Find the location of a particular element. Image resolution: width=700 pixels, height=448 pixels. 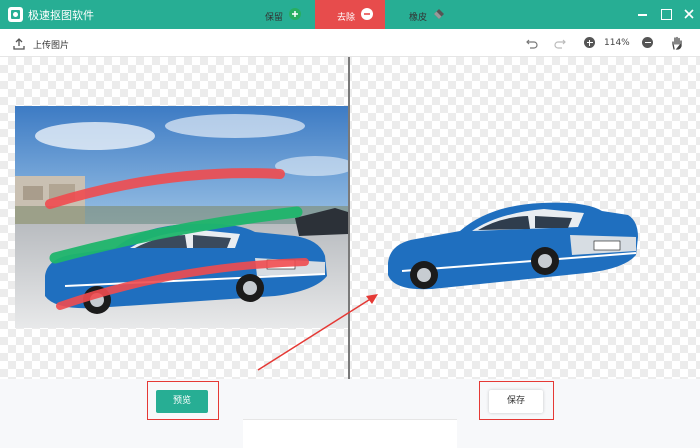

minus-circle-icon is located at coordinates (367, 14).